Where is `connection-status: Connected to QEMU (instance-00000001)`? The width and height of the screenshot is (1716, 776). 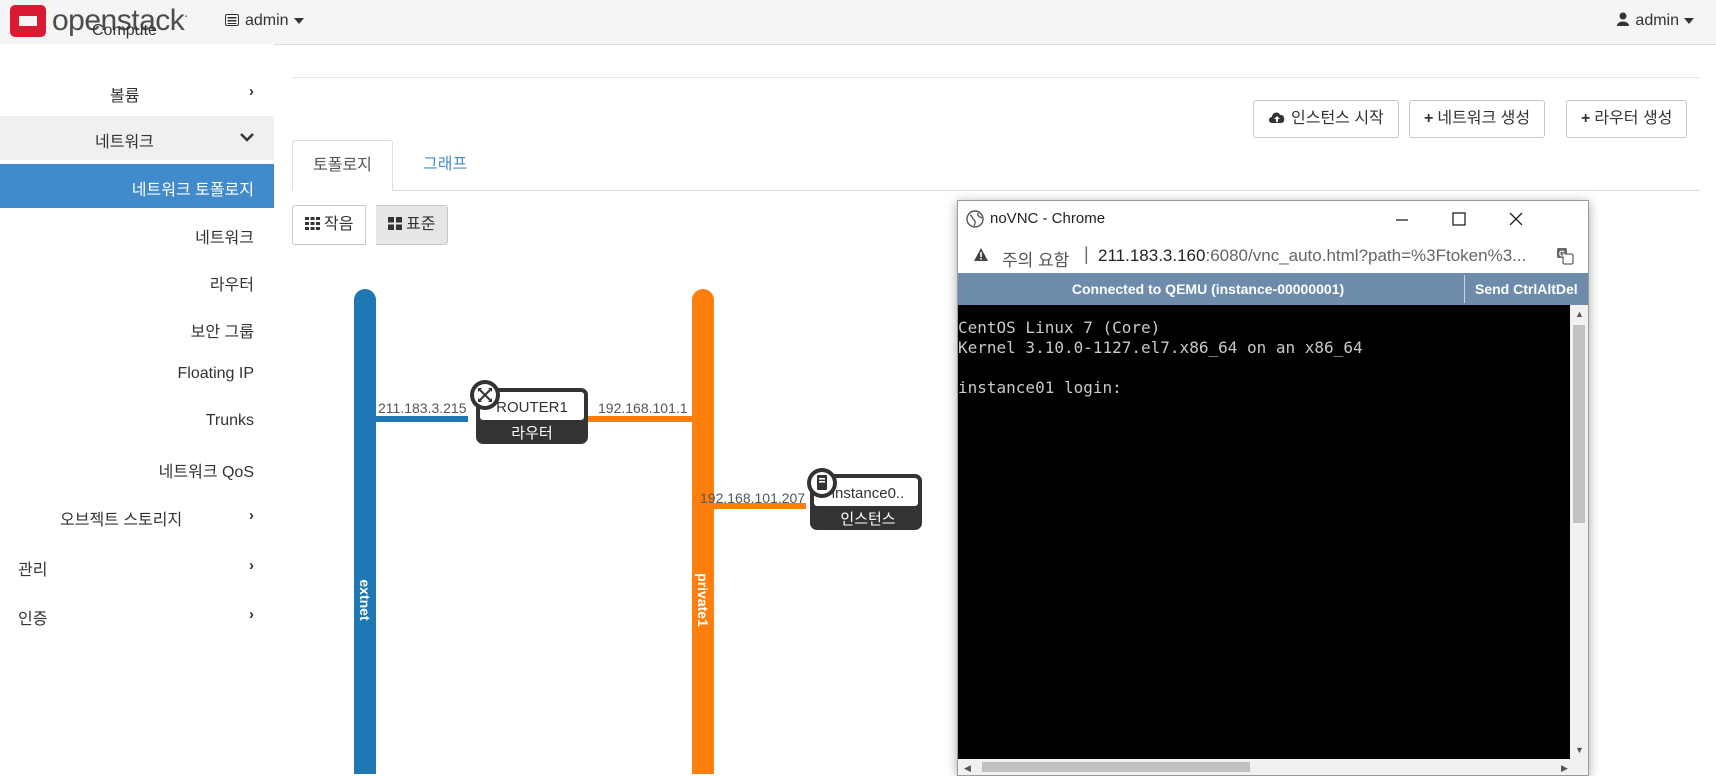 connection-status: Connected to QEMU (instance-00000001) is located at coordinates (1208, 289).